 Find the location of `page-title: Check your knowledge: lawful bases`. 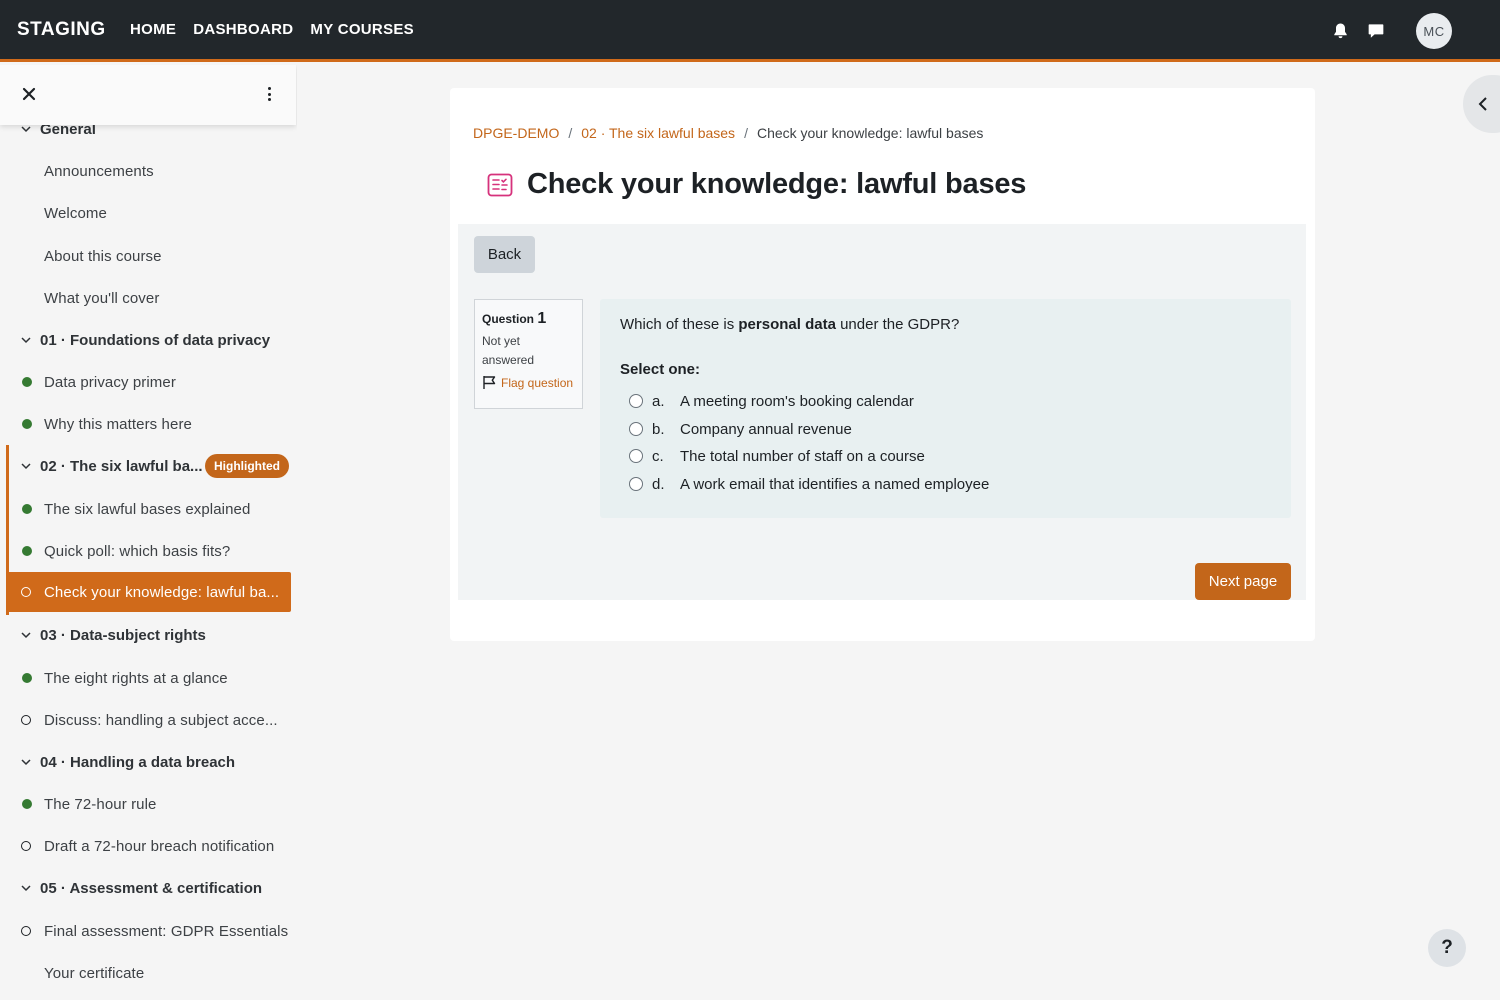

page-title: Check your knowledge: lawful bases is located at coordinates (777, 184).